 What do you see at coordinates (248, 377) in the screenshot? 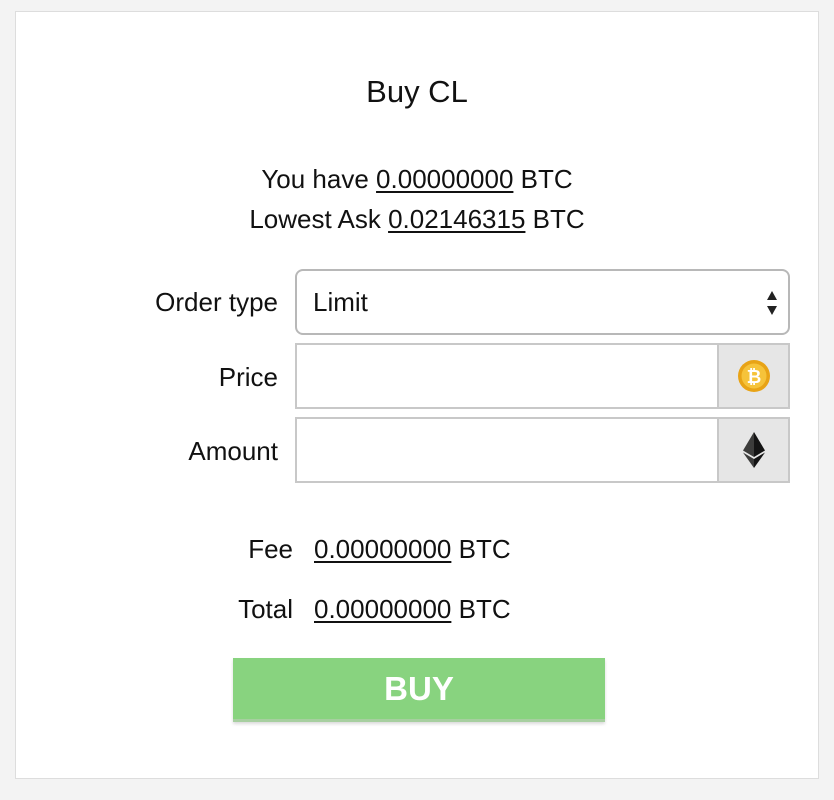
I see `price-label: Price` at bounding box center [248, 377].